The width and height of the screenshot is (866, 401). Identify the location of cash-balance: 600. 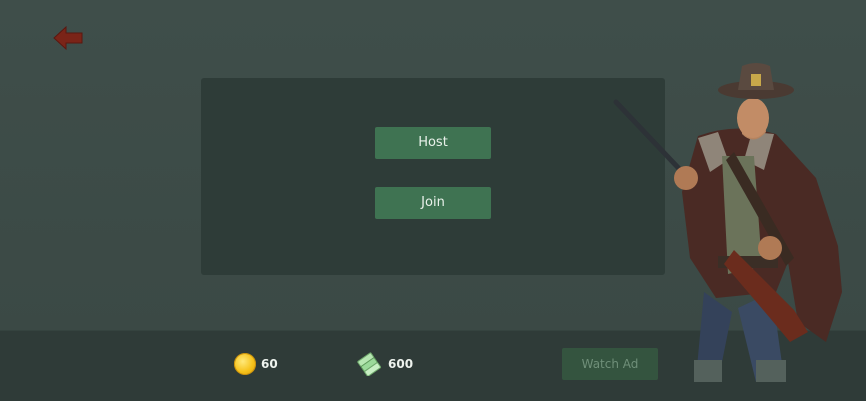
(385, 364).